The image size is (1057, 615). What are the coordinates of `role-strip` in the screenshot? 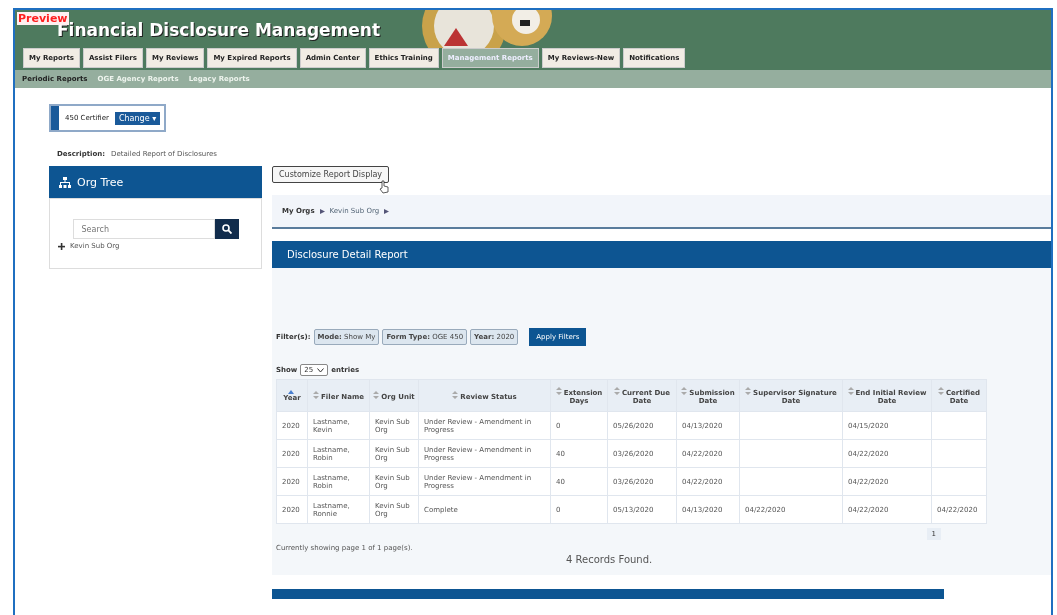 It's located at (55, 118).